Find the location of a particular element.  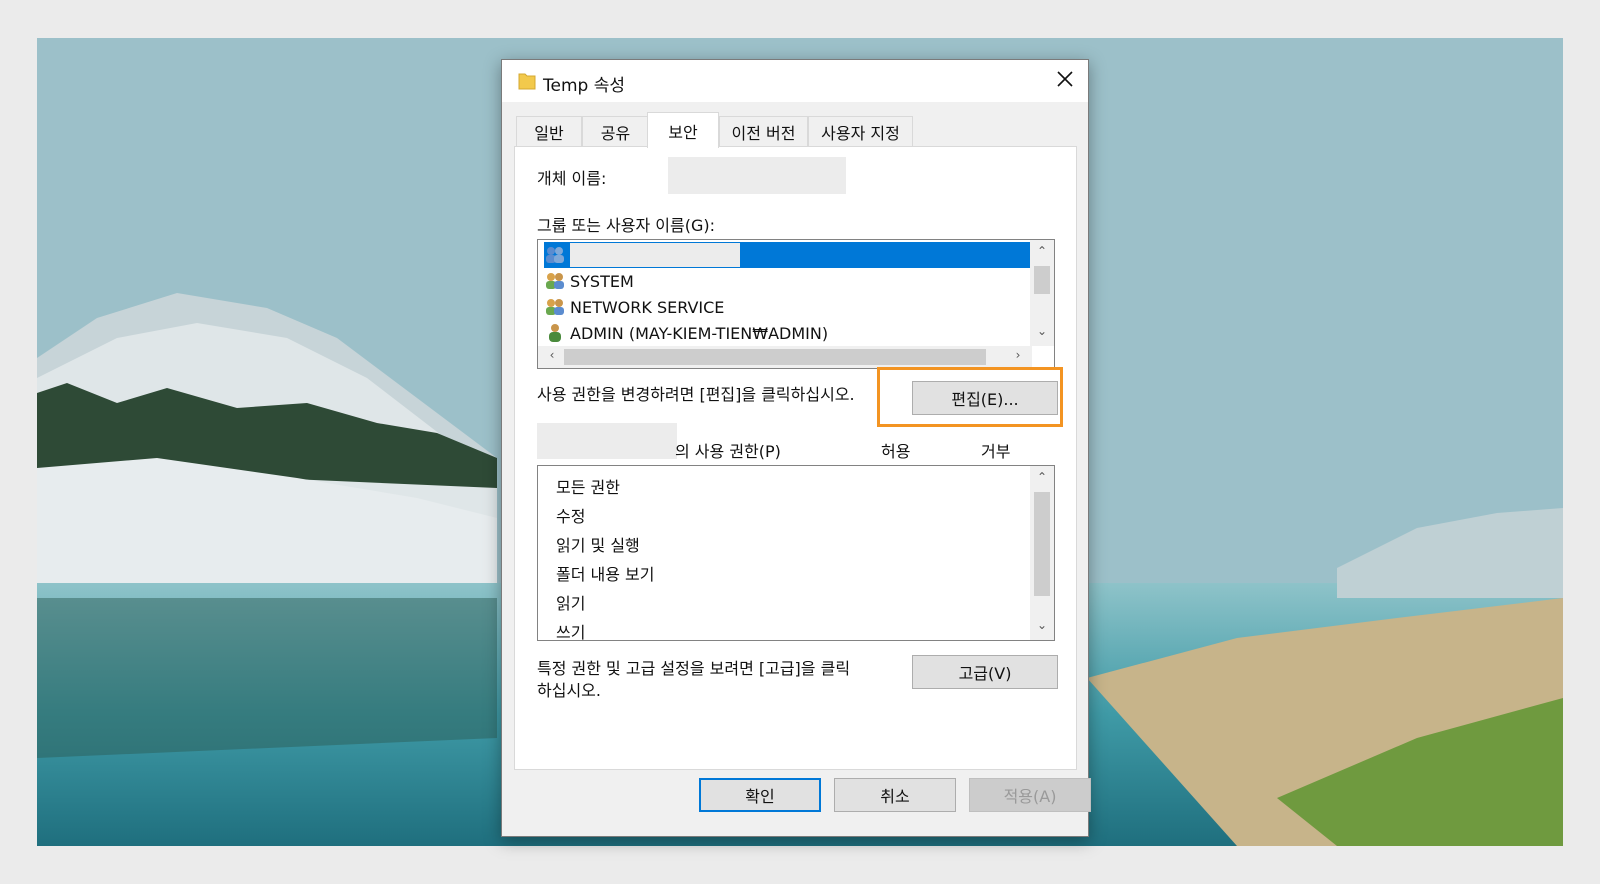

window-title: Temp 속성 is located at coordinates (584, 86).